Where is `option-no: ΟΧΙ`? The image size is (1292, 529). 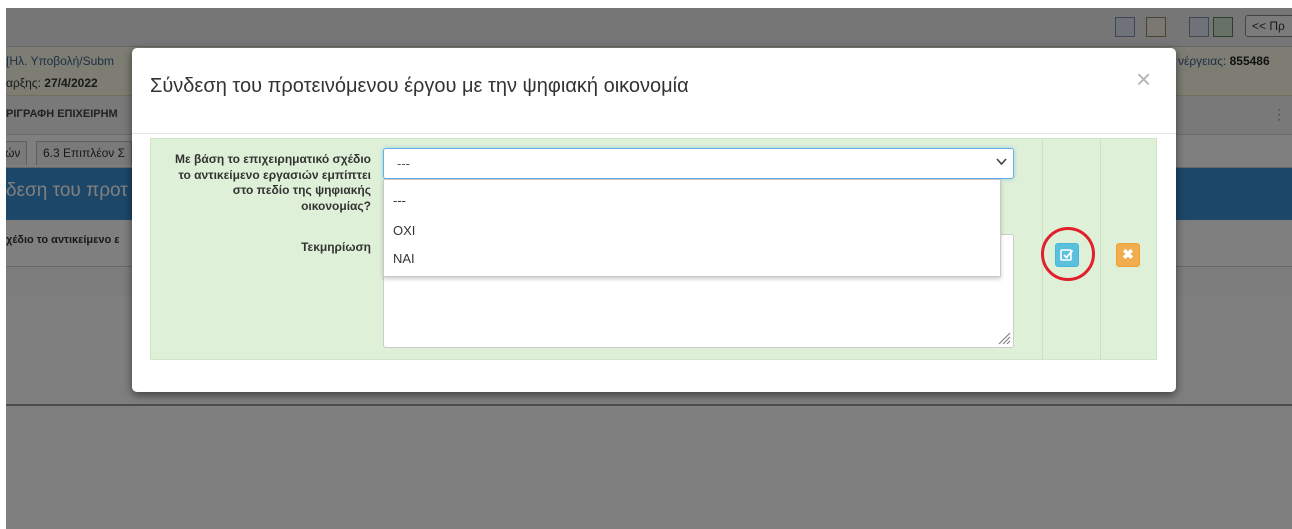 option-no: ΟΧΙ is located at coordinates (404, 230).